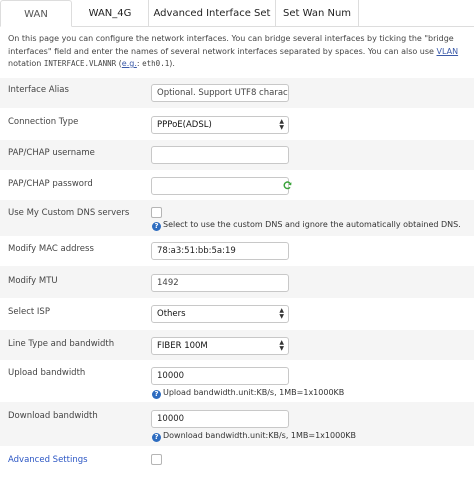  What do you see at coordinates (220, 251) in the screenshot?
I see `mac-address-input: 78:a3:51:bb:5a:19` at bounding box center [220, 251].